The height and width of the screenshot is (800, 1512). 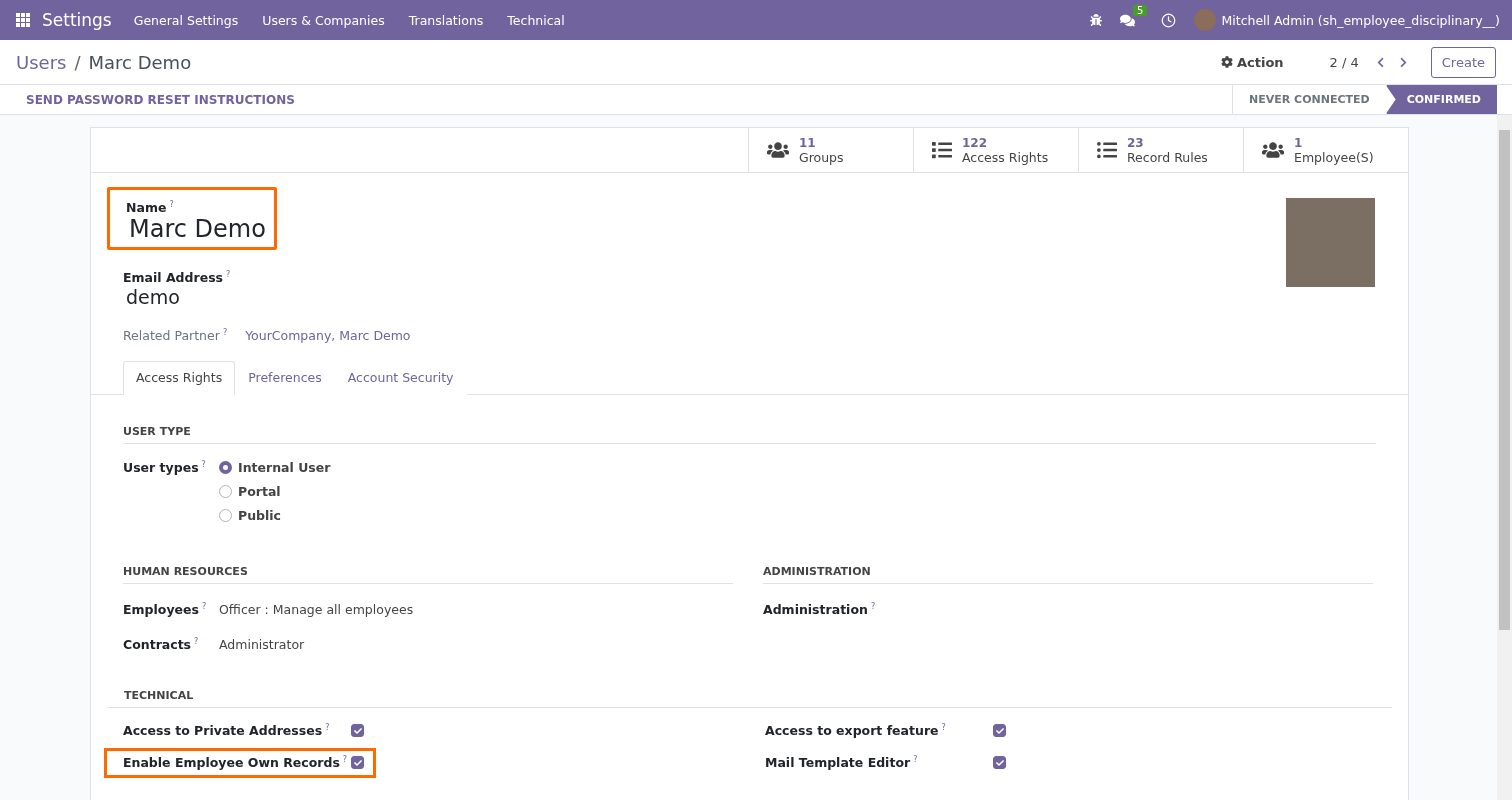 What do you see at coordinates (1360, 20) in the screenshot?
I see `user-name: Mitchell Admin (sh_employee_disciplinary__)` at bounding box center [1360, 20].